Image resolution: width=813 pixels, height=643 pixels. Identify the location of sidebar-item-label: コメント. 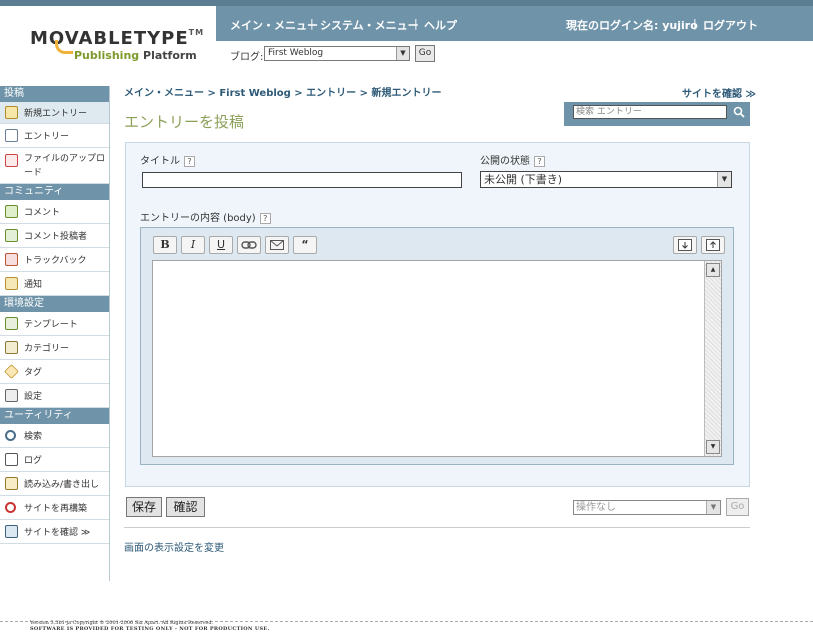
(42, 213).